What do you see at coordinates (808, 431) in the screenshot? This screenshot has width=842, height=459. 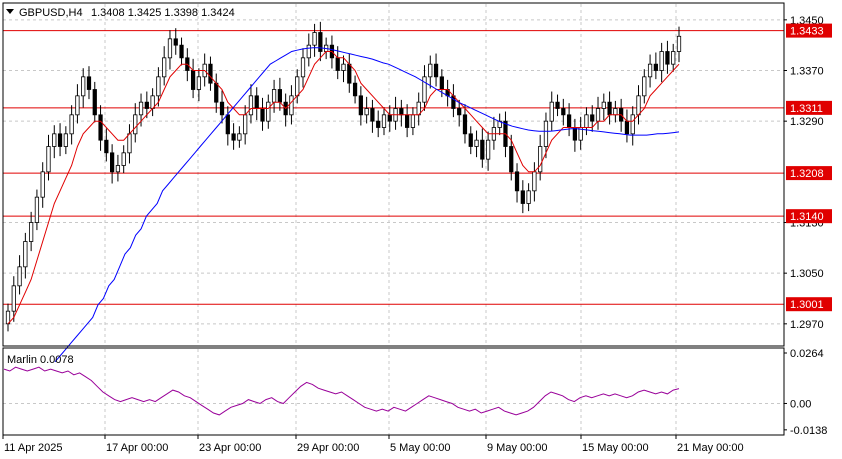 I see `osc-tick-label-2: -0.0138` at bounding box center [808, 431].